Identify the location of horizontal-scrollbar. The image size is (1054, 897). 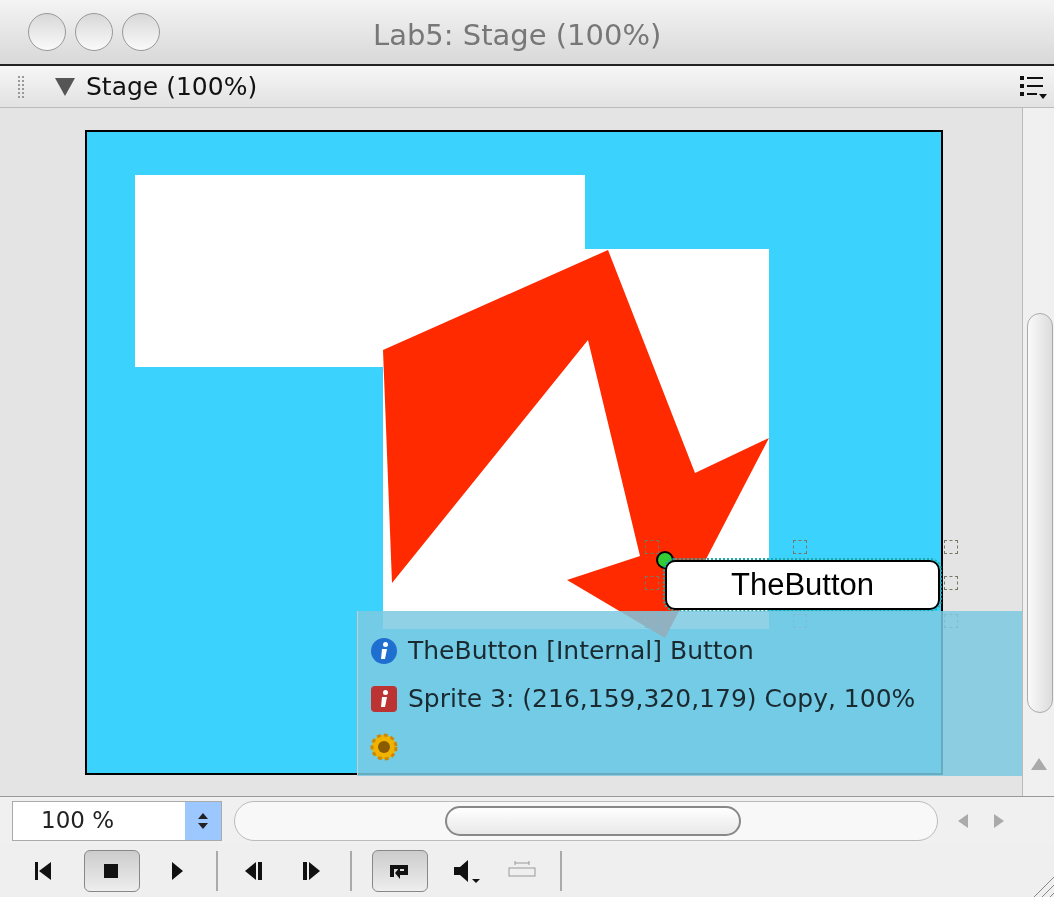
(586, 820).